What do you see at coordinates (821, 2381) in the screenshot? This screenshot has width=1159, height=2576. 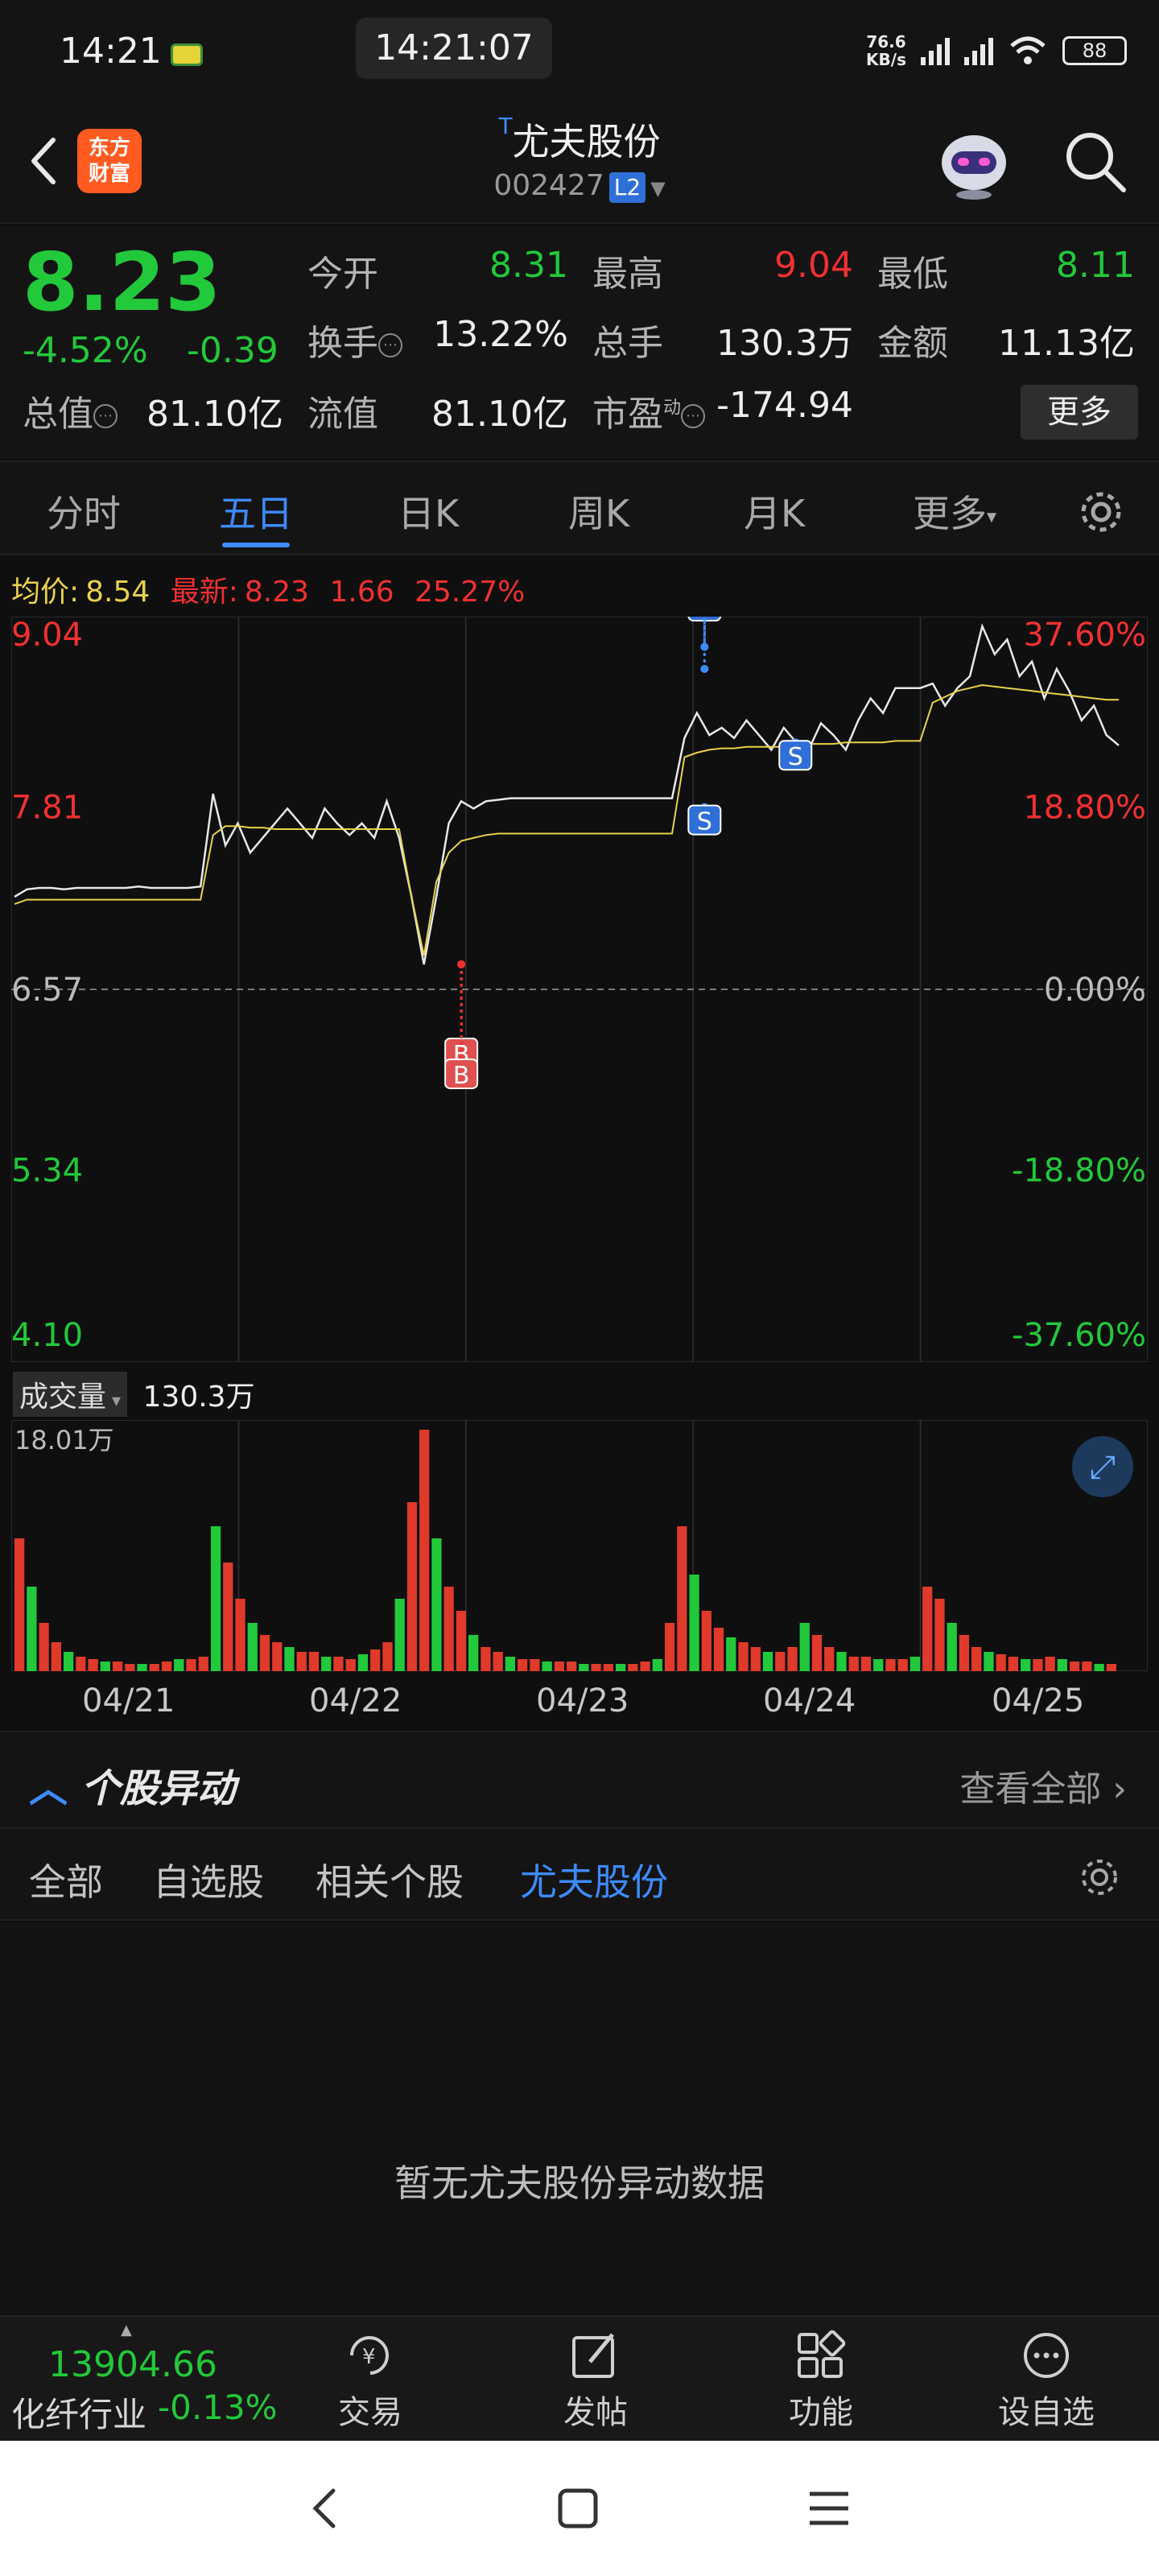 I see `nav-functions: 功能` at bounding box center [821, 2381].